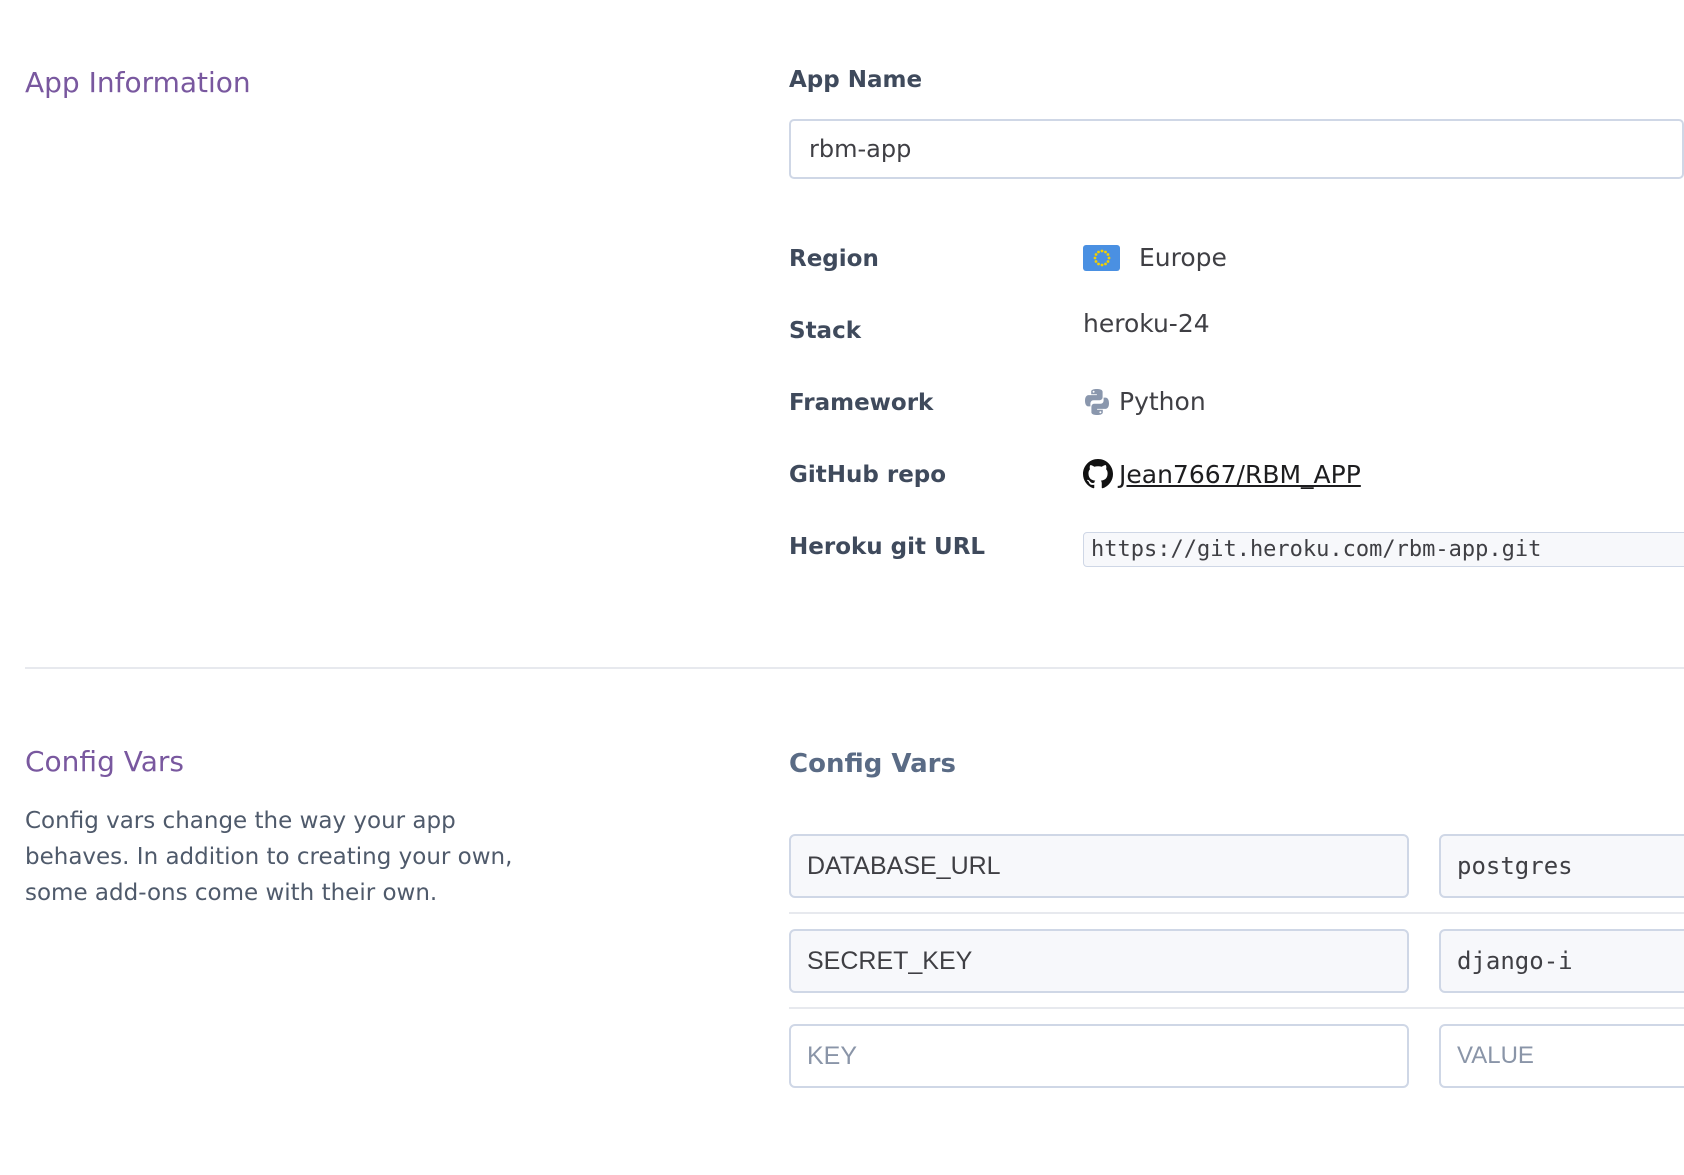  Describe the element at coordinates (872, 764) in the screenshot. I see `config-vars-heading: Config Vars` at that location.